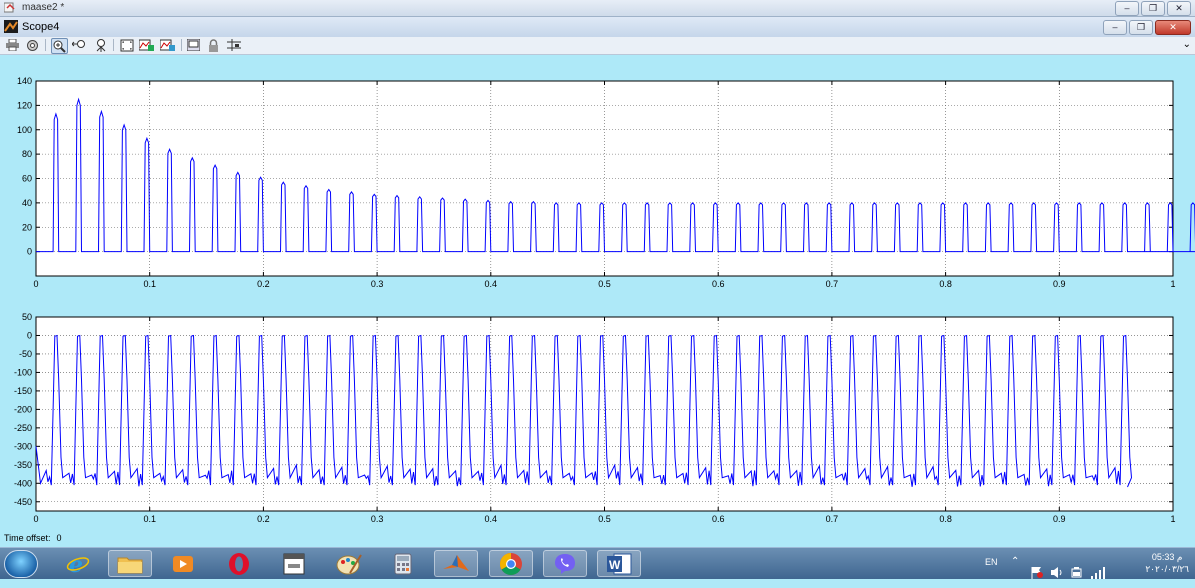 The width and height of the screenshot is (1195, 588). Describe the element at coordinates (9, 7) in the screenshot. I see `simulink-model-icon` at that location.